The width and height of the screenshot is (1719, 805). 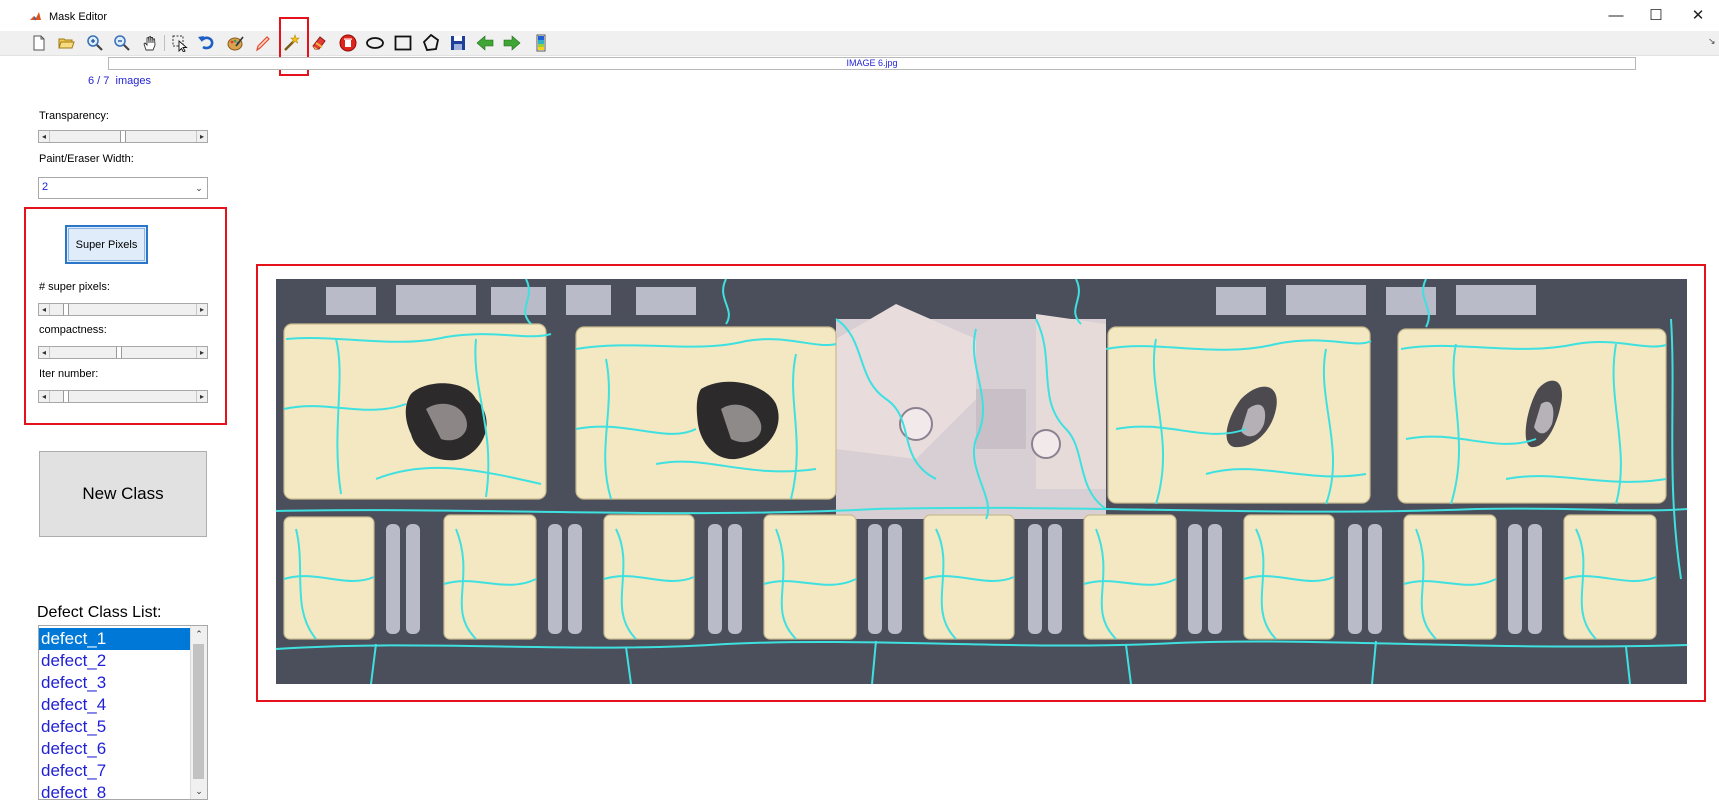 I want to click on toolbar-overflow-icon: ↘, so click(x=1712, y=41).